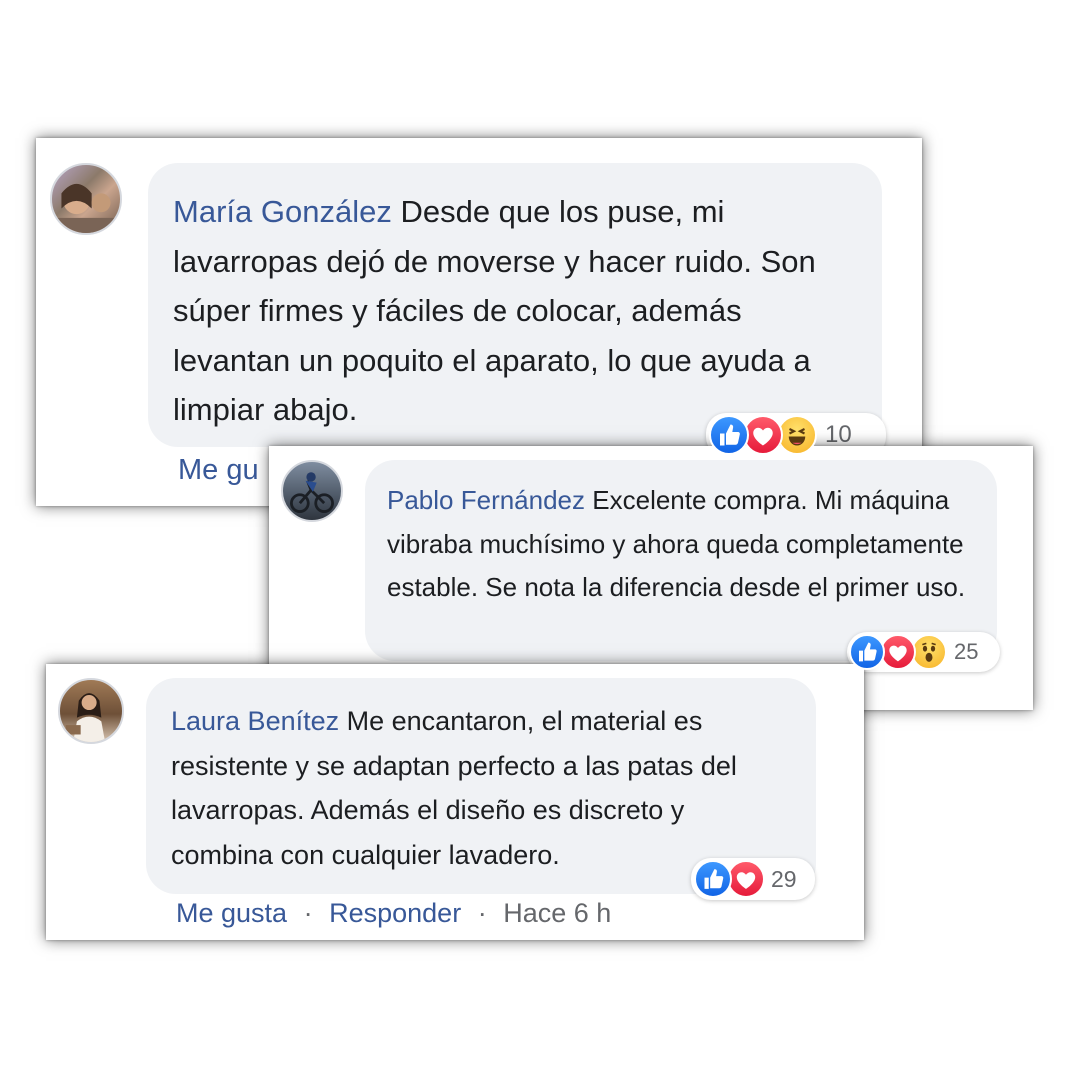  I want to click on wow-icon, so click(929, 652).